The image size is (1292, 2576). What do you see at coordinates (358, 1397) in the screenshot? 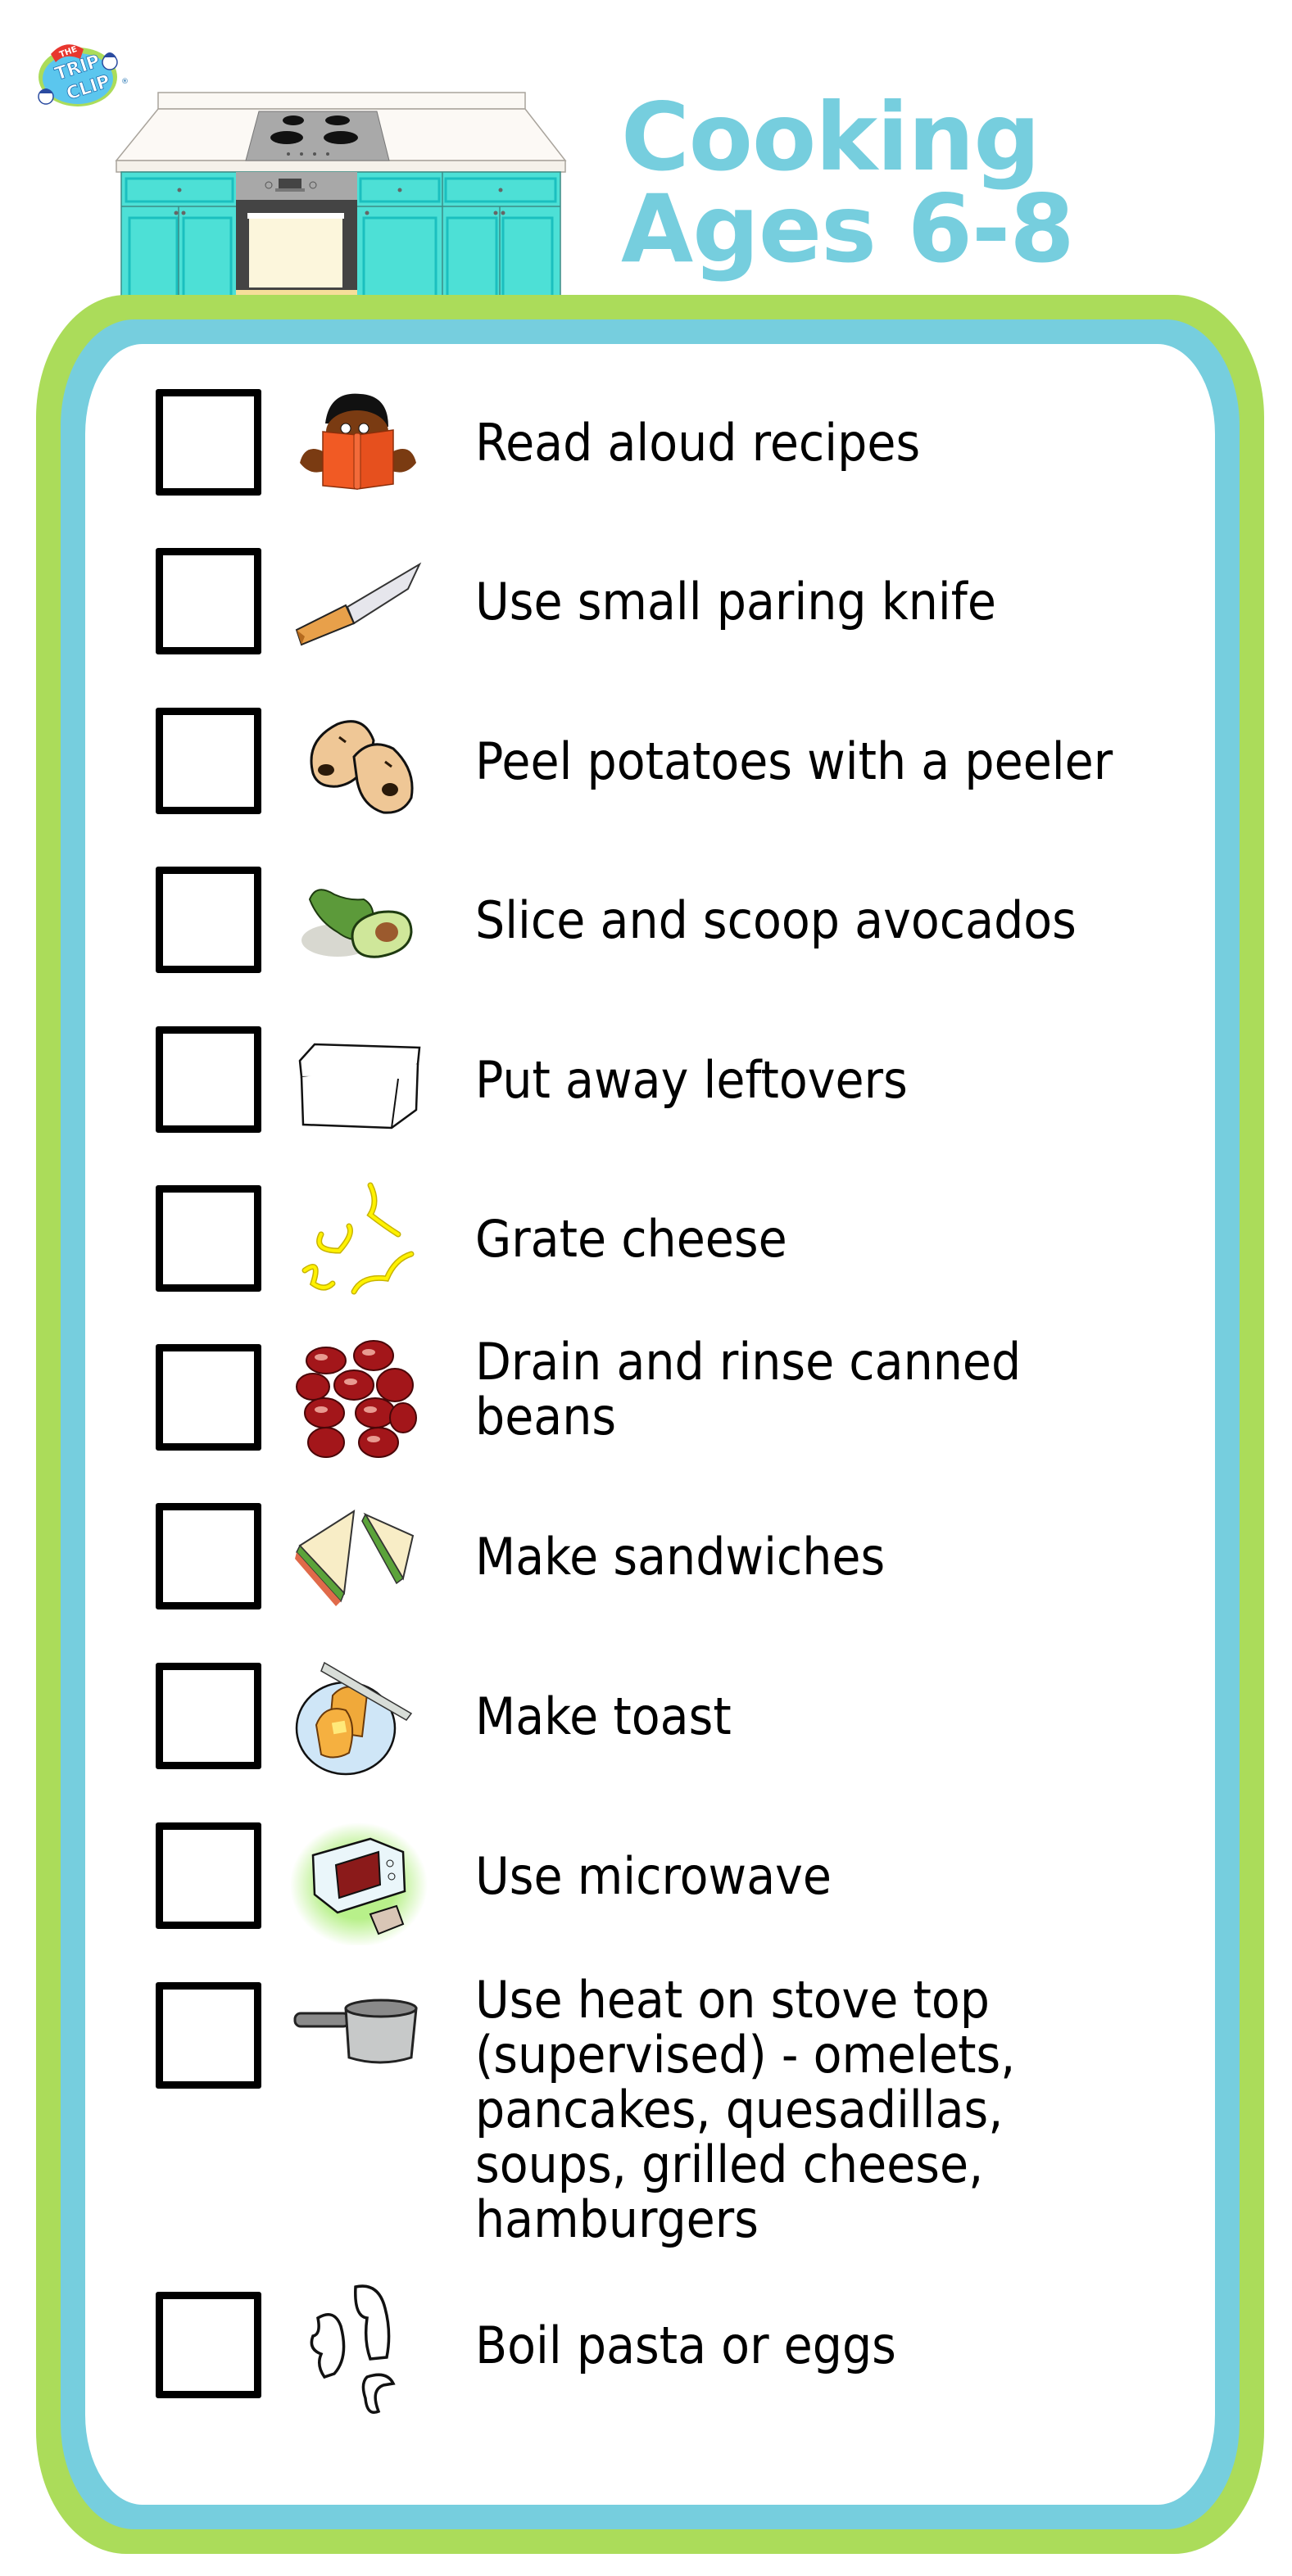
I see `beans-icon` at bounding box center [358, 1397].